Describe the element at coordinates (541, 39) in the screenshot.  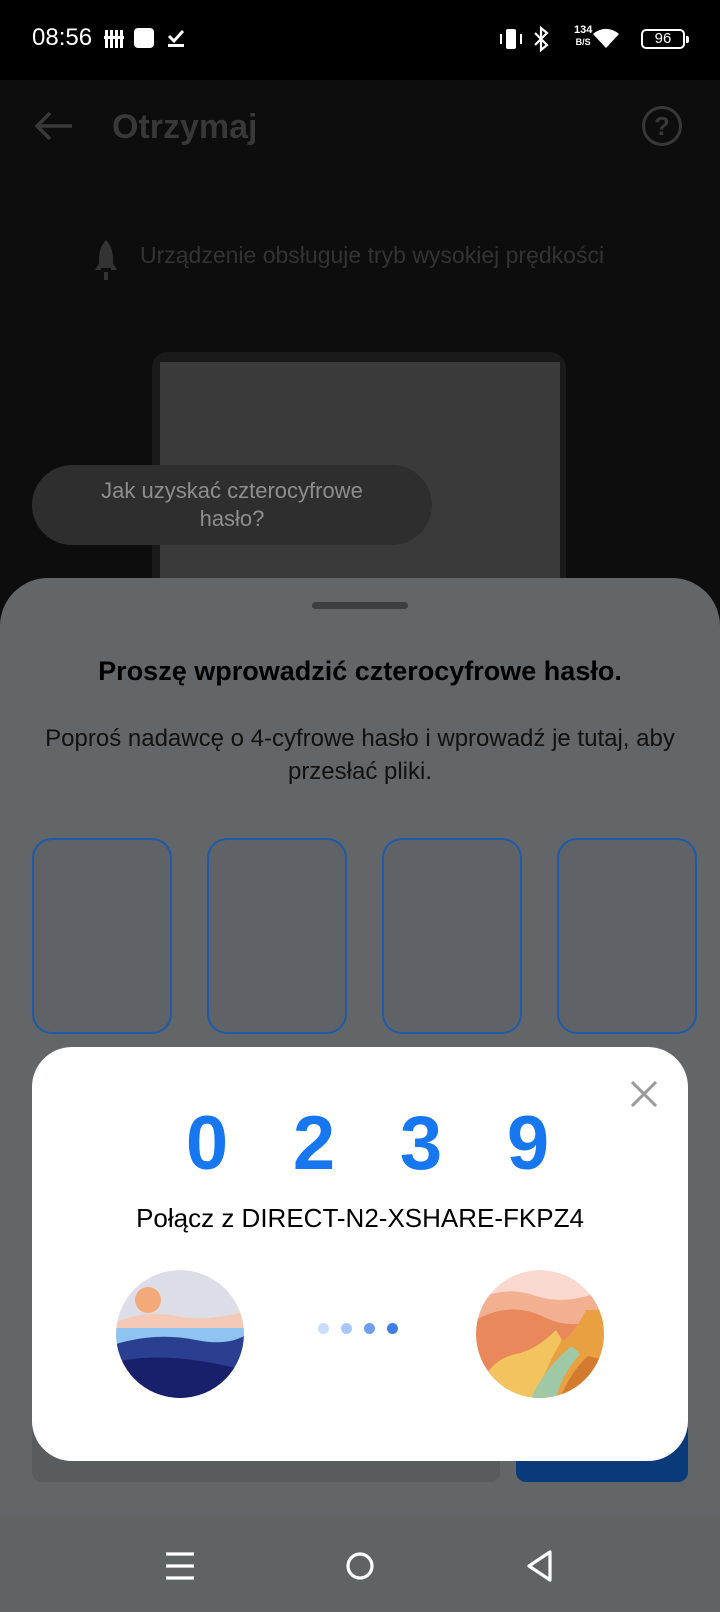
I see `bluetooth-icon` at that location.